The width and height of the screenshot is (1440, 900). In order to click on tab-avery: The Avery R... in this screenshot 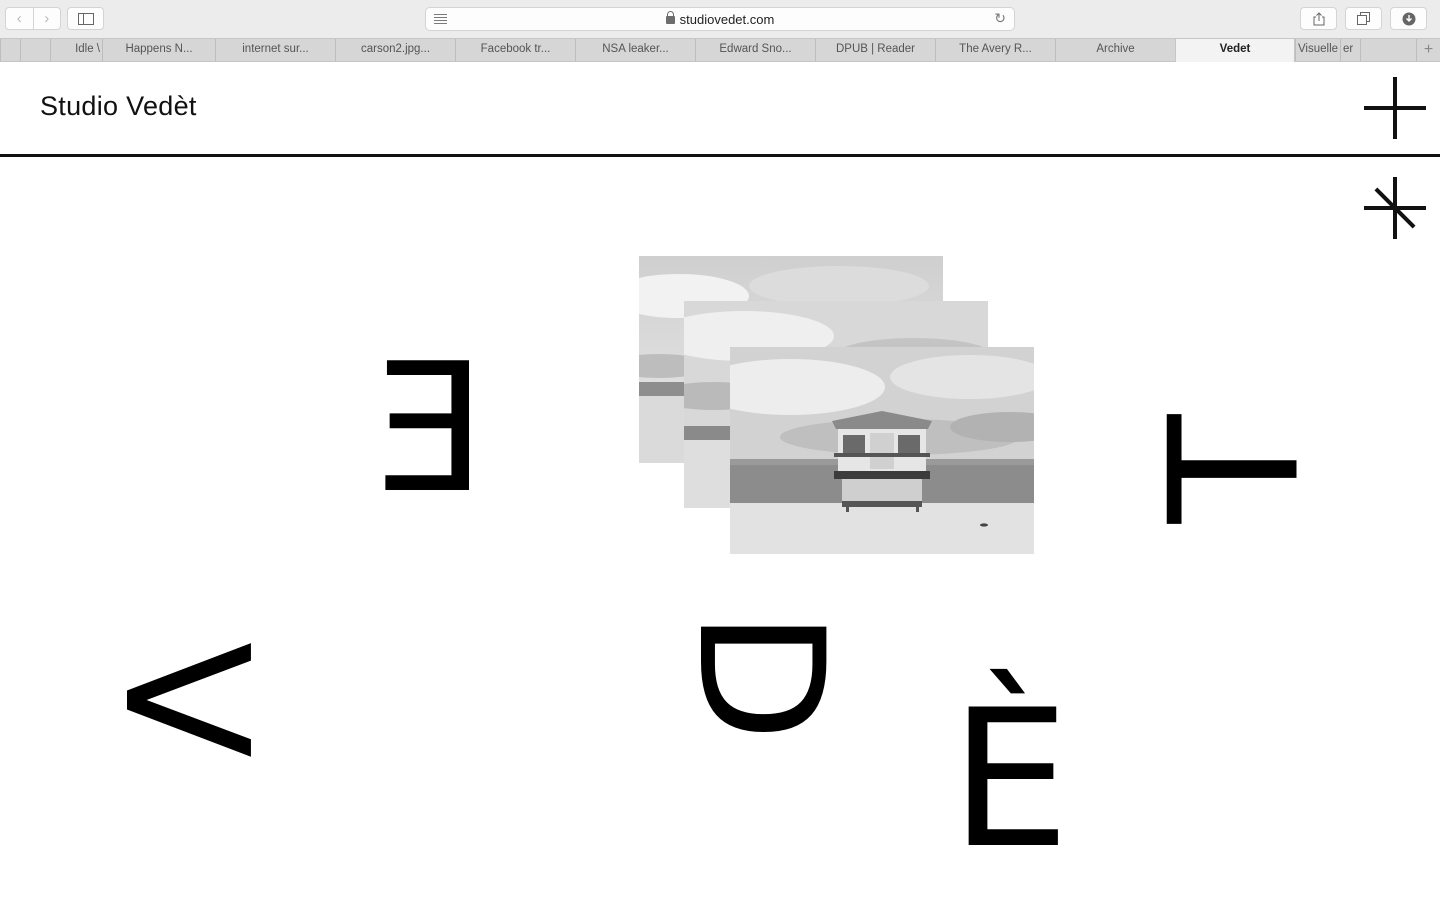, I will do `click(995, 50)`.